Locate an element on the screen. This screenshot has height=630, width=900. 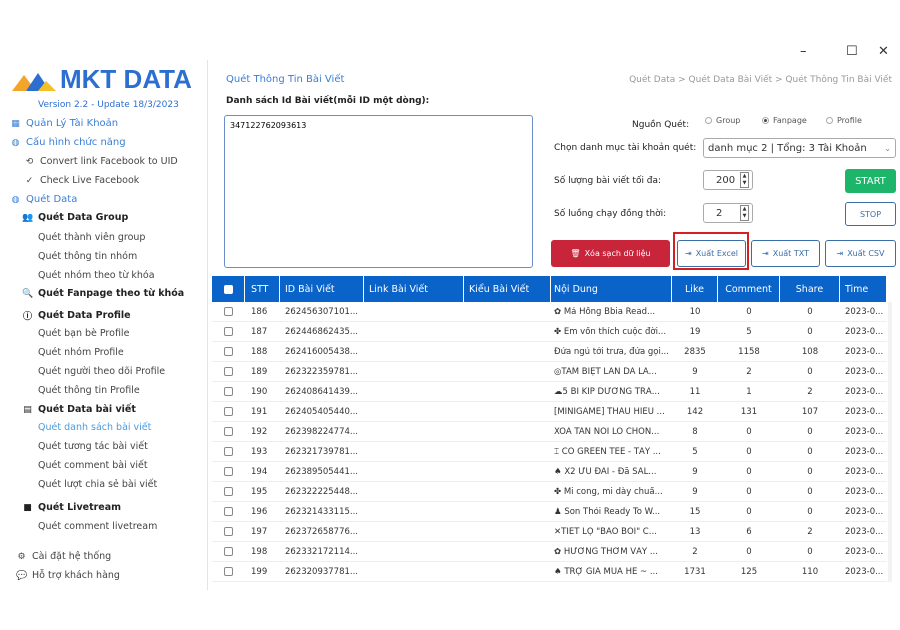
column-header: Nội Dung is located at coordinates (611, 289).